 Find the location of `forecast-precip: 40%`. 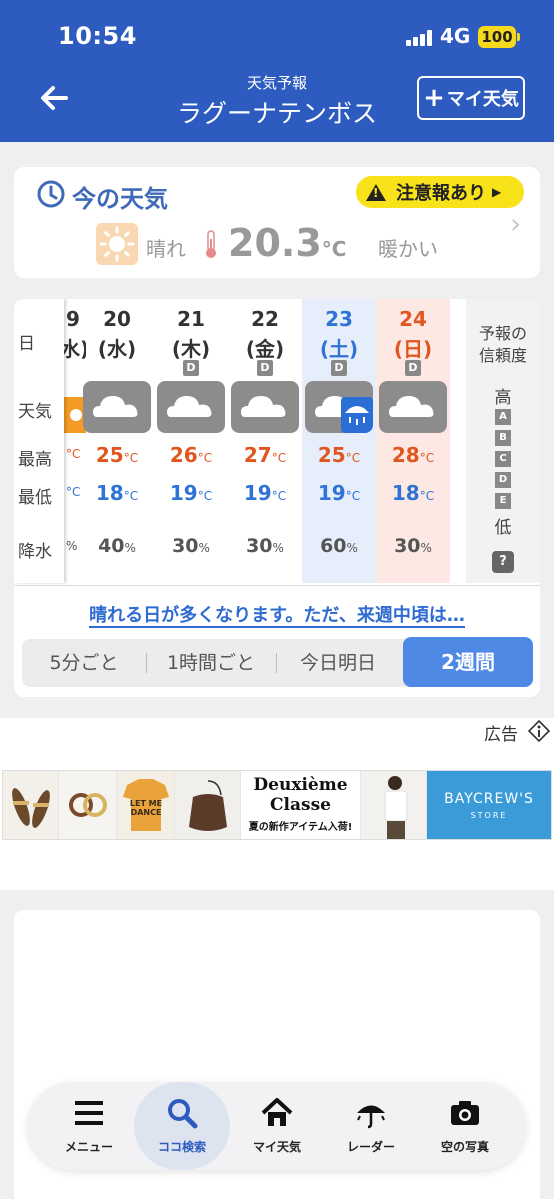

forecast-precip: 40% is located at coordinates (117, 546).